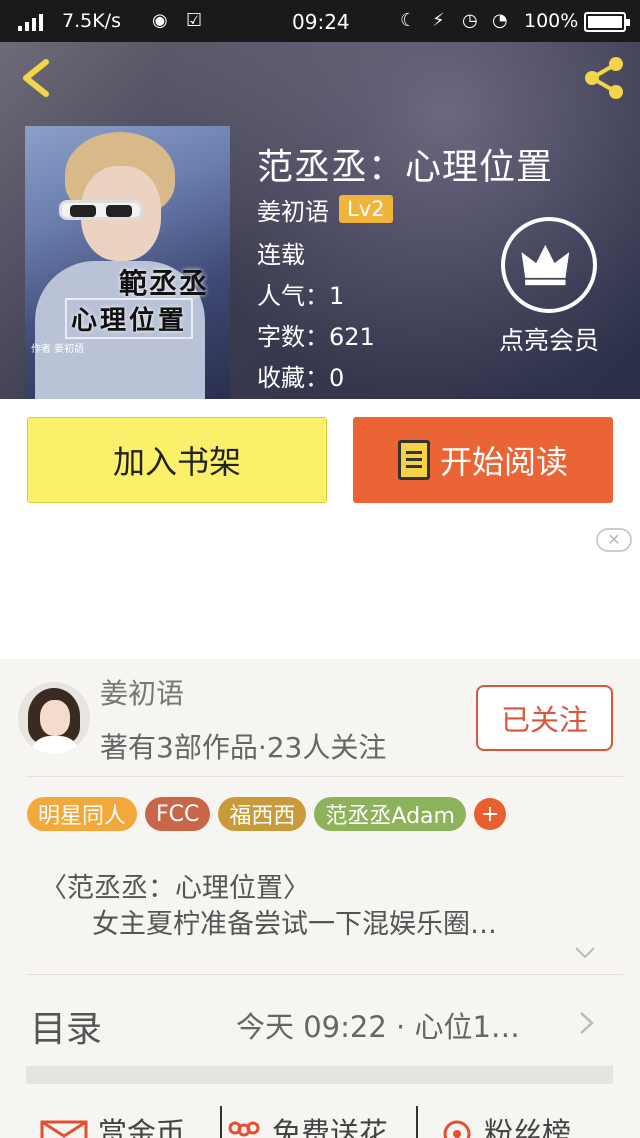  I want to click on vip-button: 点亮会员, so click(549, 287).